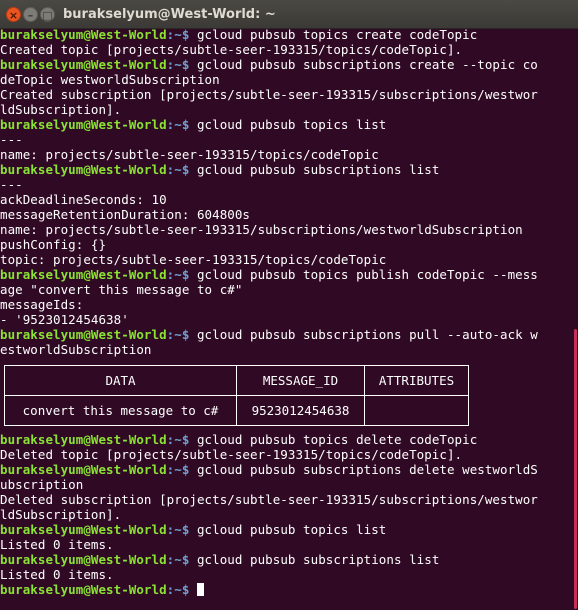 The width and height of the screenshot is (578, 610). I want to click on table-header-cell: DATA, so click(120, 380).